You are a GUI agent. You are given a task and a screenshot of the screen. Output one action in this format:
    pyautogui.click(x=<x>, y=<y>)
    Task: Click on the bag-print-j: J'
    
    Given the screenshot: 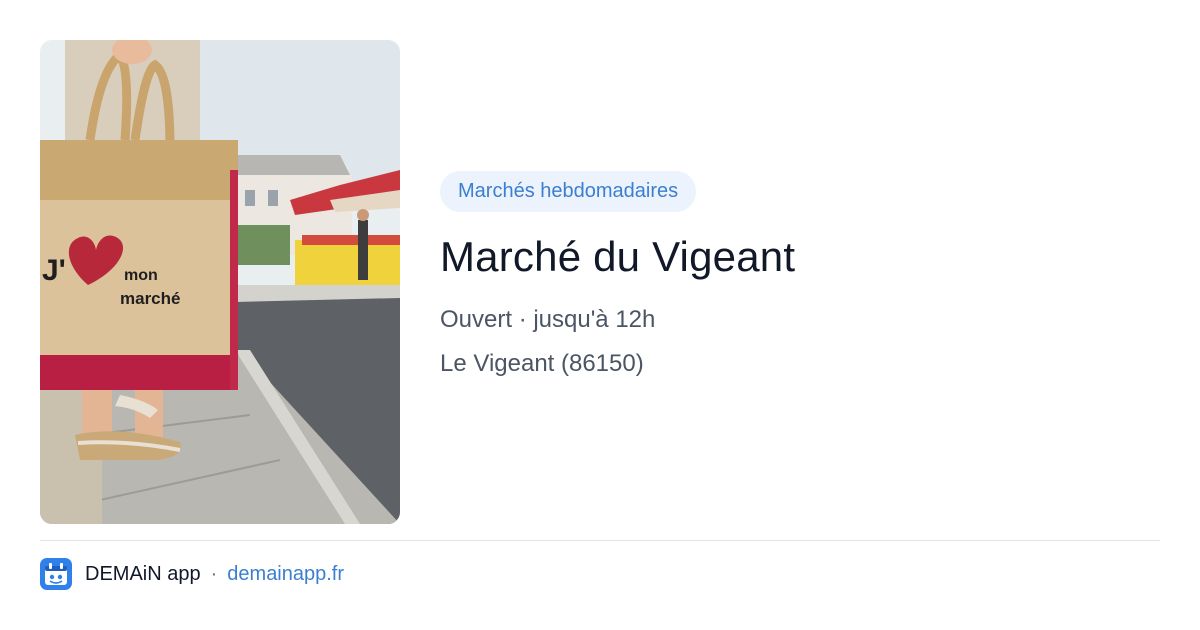 What is the action you would take?
    pyautogui.click(x=54, y=270)
    